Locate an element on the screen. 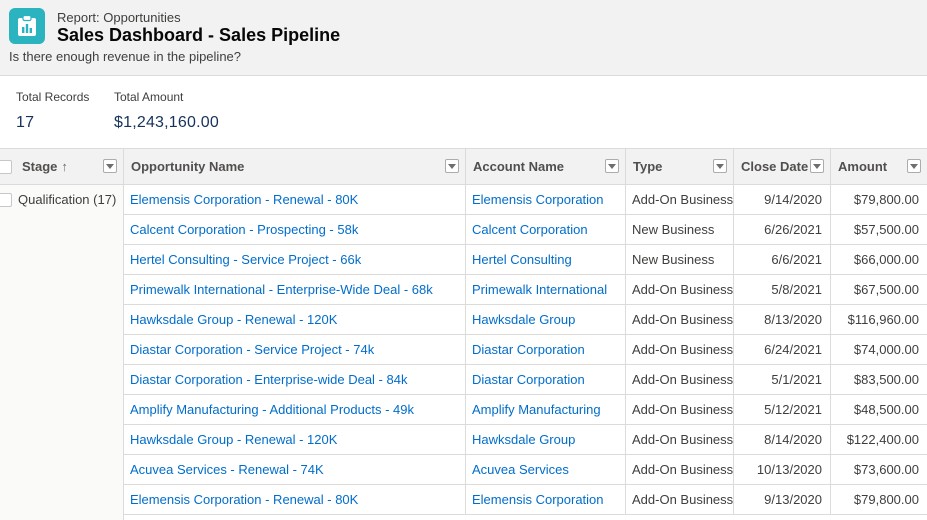  total-records-metric: Total Records 17 is located at coordinates (52, 111).